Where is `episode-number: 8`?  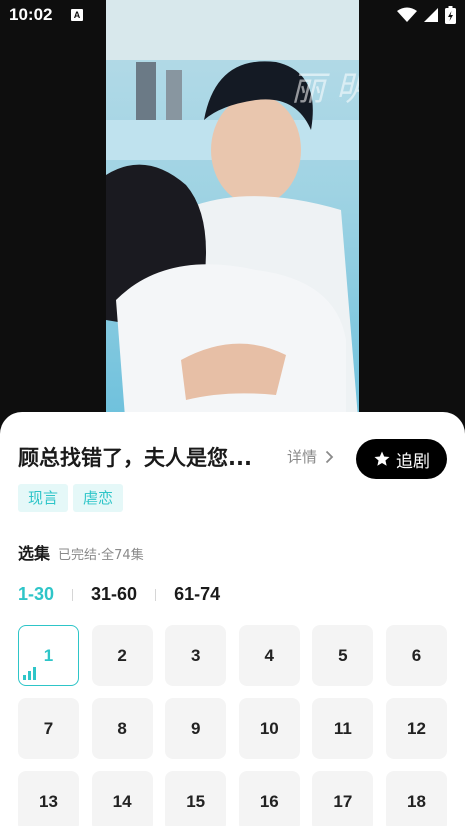
episode-number: 8 is located at coordinates (122, 728).